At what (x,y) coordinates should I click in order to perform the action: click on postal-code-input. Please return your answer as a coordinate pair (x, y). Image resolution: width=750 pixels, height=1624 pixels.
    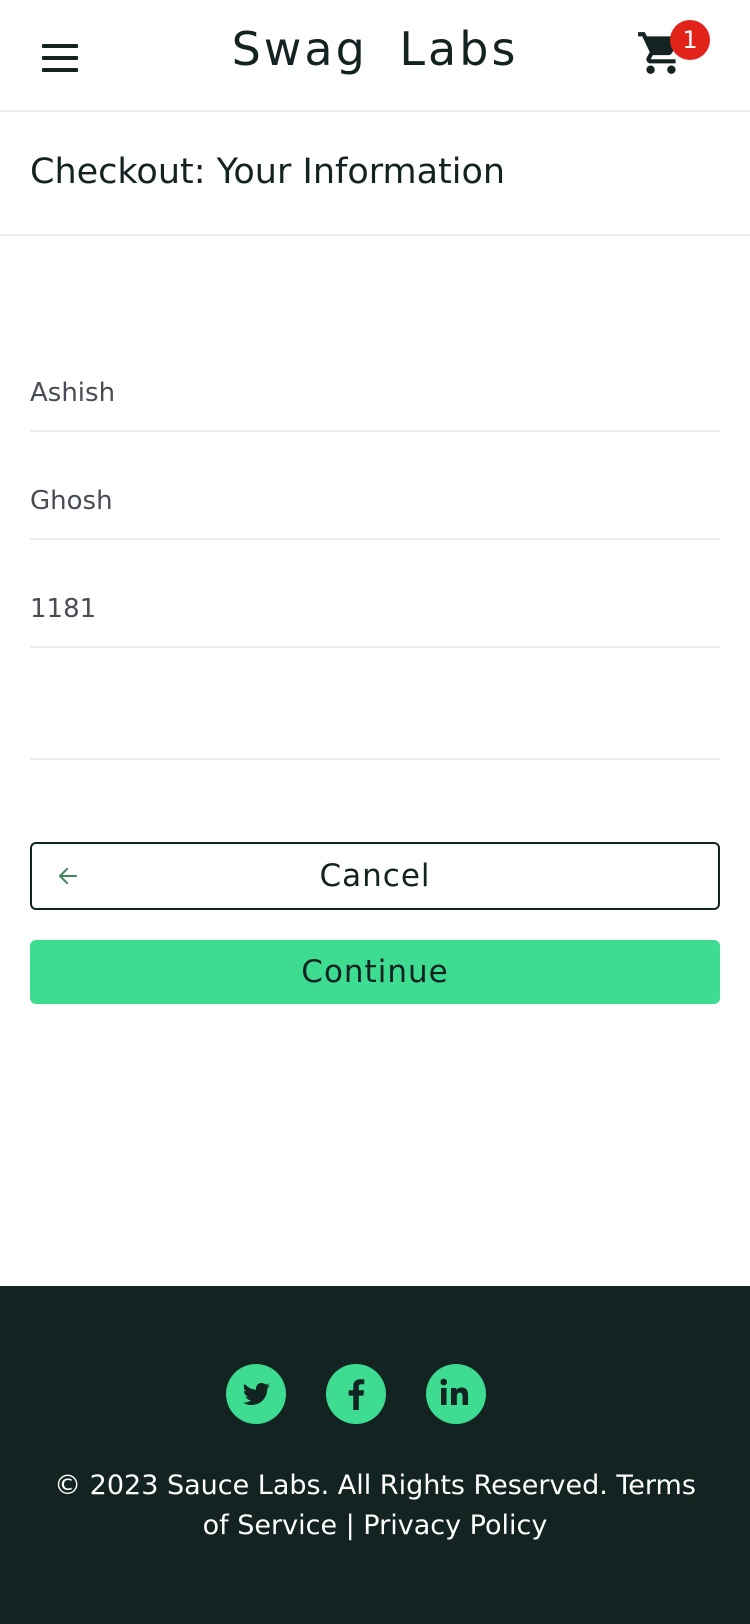
    Looking at the image, I should click on (375, 610).